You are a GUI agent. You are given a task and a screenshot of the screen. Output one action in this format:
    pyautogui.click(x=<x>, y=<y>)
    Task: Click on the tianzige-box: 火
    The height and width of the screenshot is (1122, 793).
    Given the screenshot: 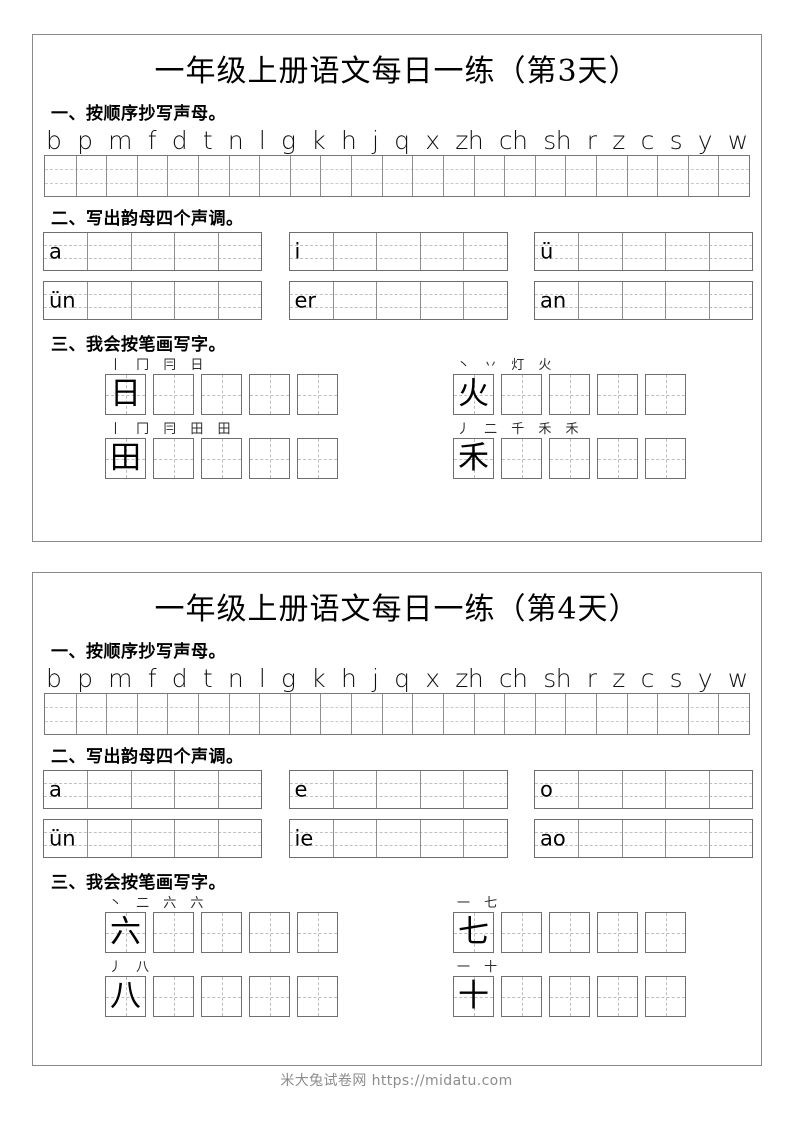 What is the action you would take?
    pyautogui.click(x=473, y=394)
    